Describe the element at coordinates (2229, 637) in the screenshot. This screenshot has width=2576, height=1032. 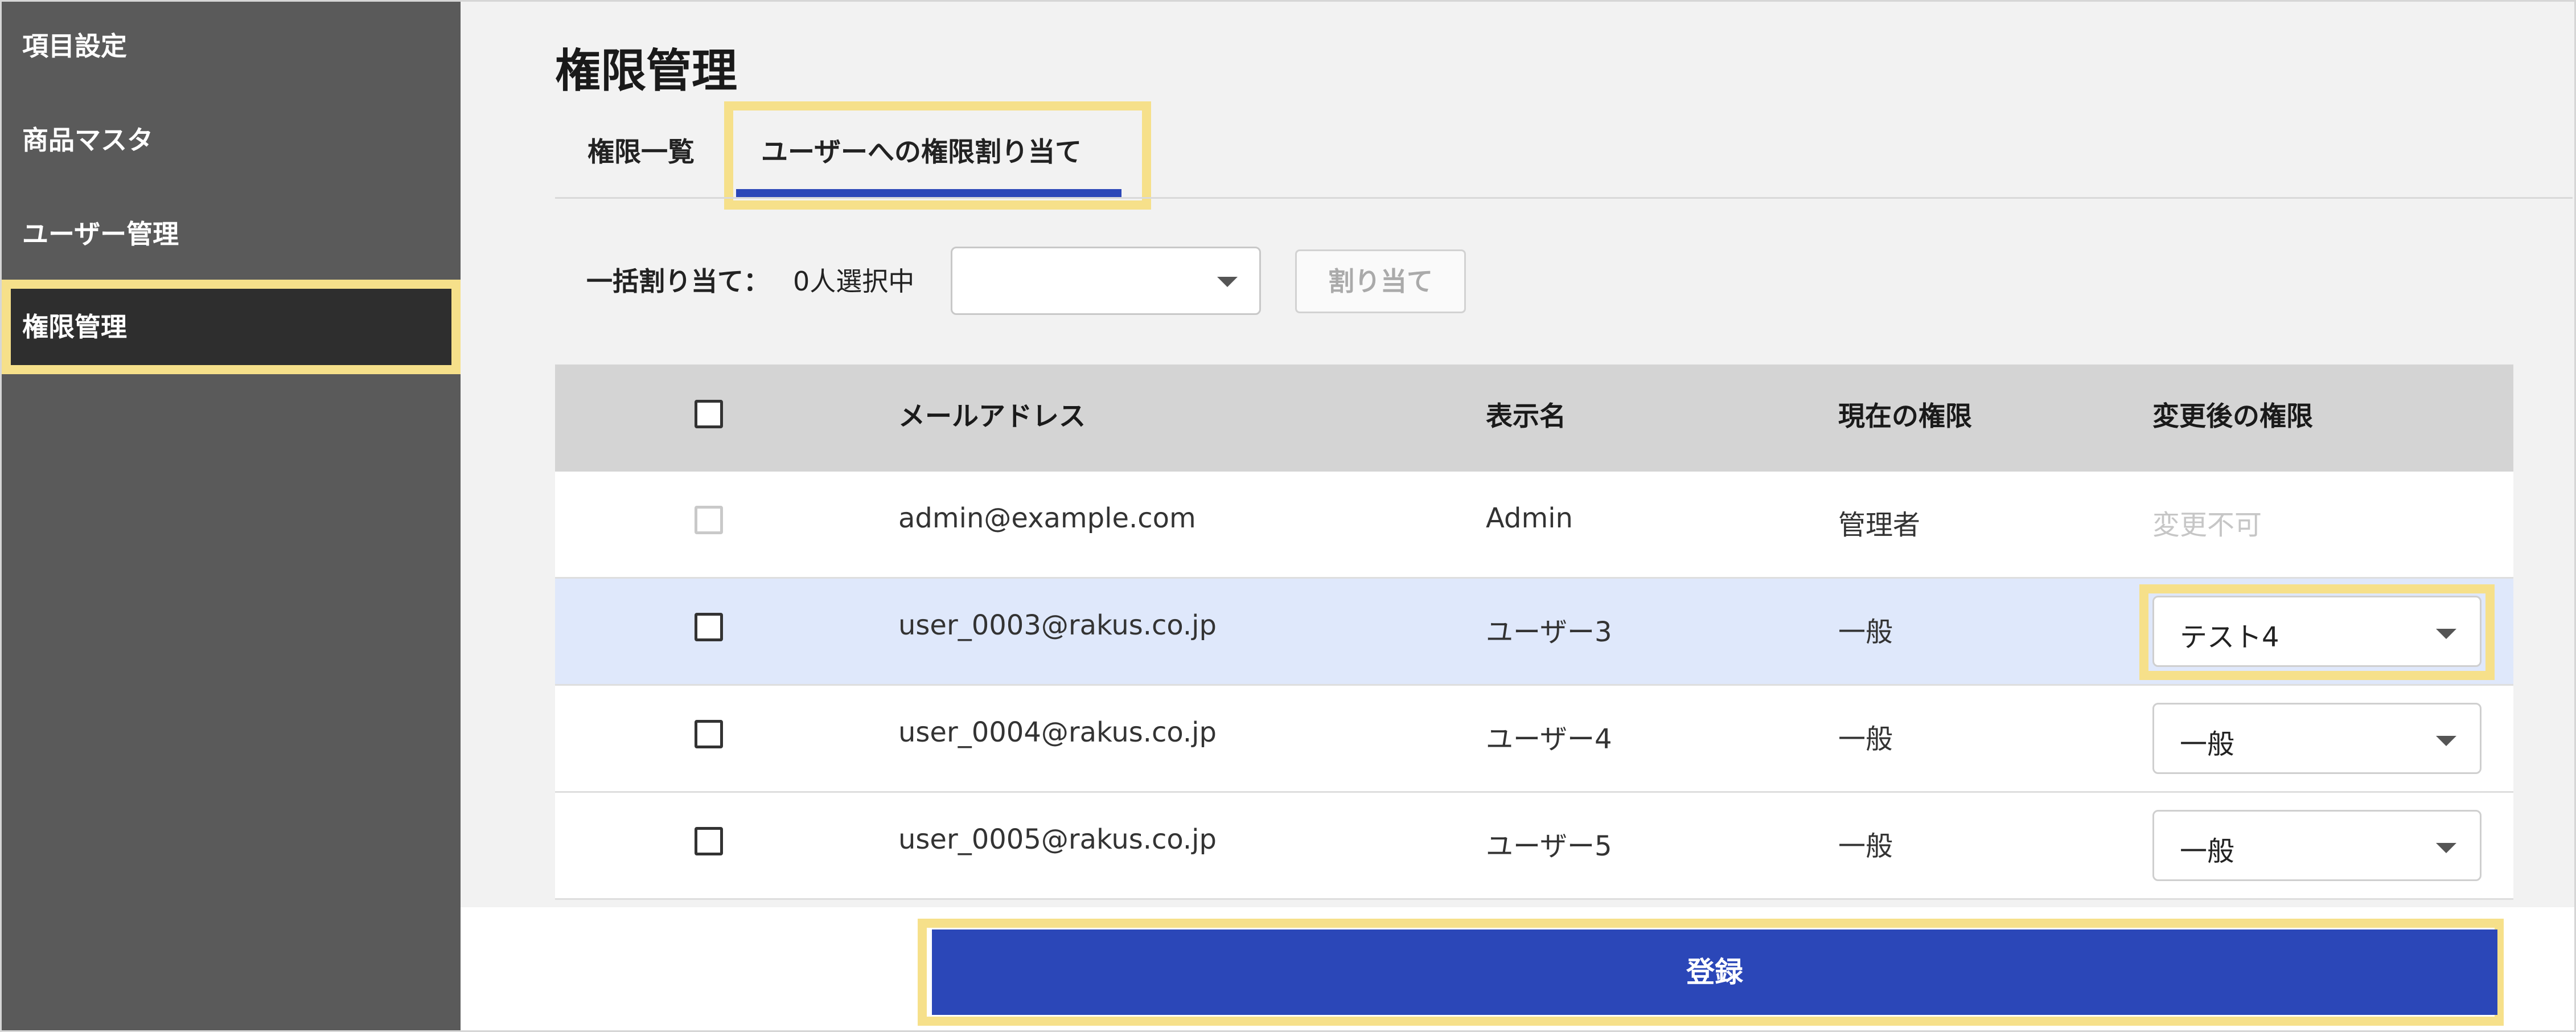
I see `select-value: テスト4` at that location.